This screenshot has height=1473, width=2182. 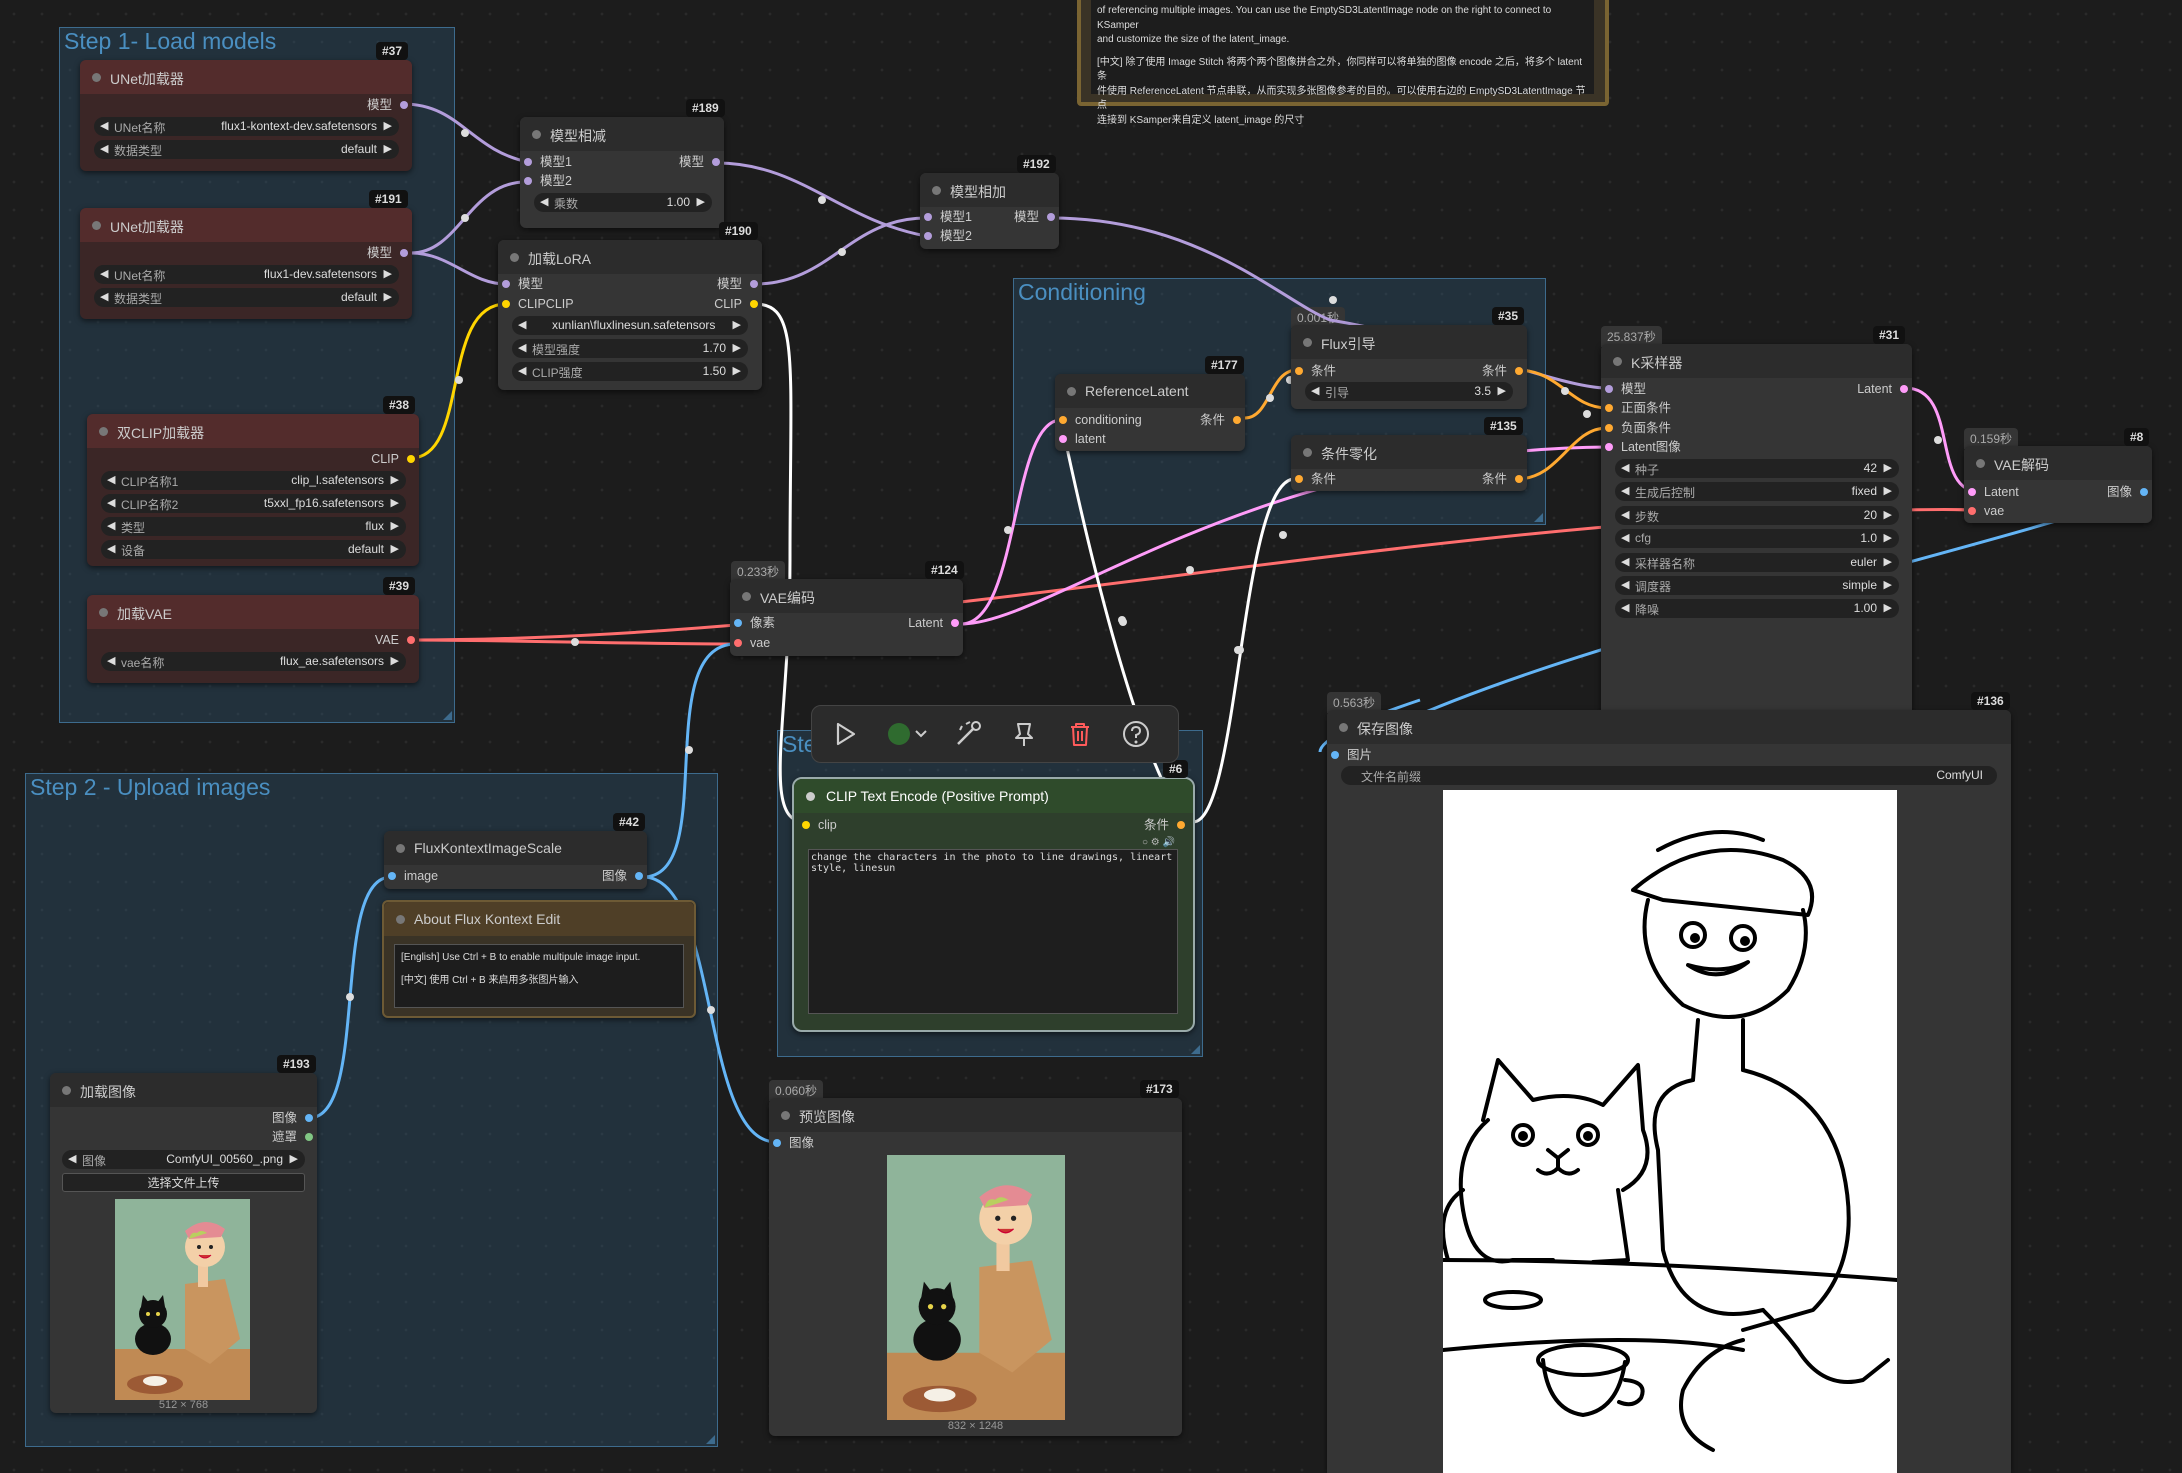 What do you see at coordinates (1409, 342) in the screenshot?
I see `node-header: Flux引导` at bounding box center [1409, 342].